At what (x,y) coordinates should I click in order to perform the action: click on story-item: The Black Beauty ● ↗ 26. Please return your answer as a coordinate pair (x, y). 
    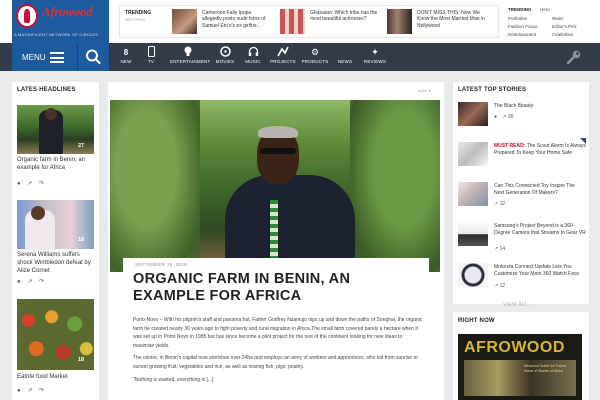
    Looking at the image, I should click on (522, 116).